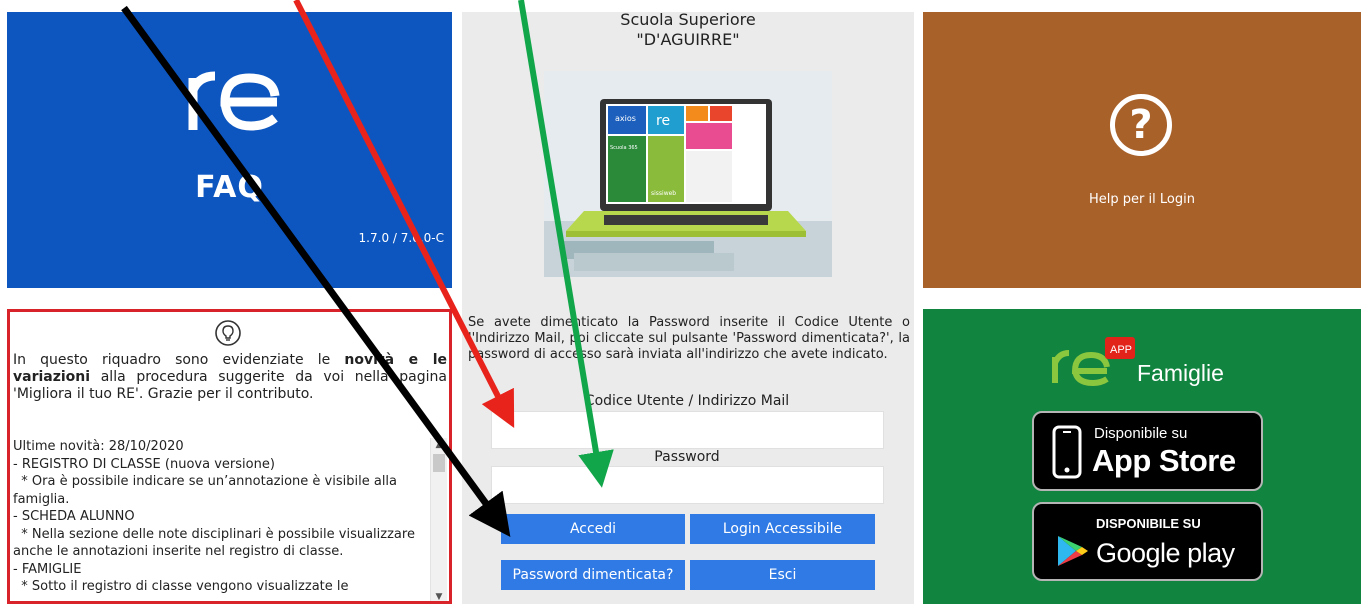 This screenshot has height=604, width=1361. I want to click on app-store-big-text: App Store, so click(1164, 460).